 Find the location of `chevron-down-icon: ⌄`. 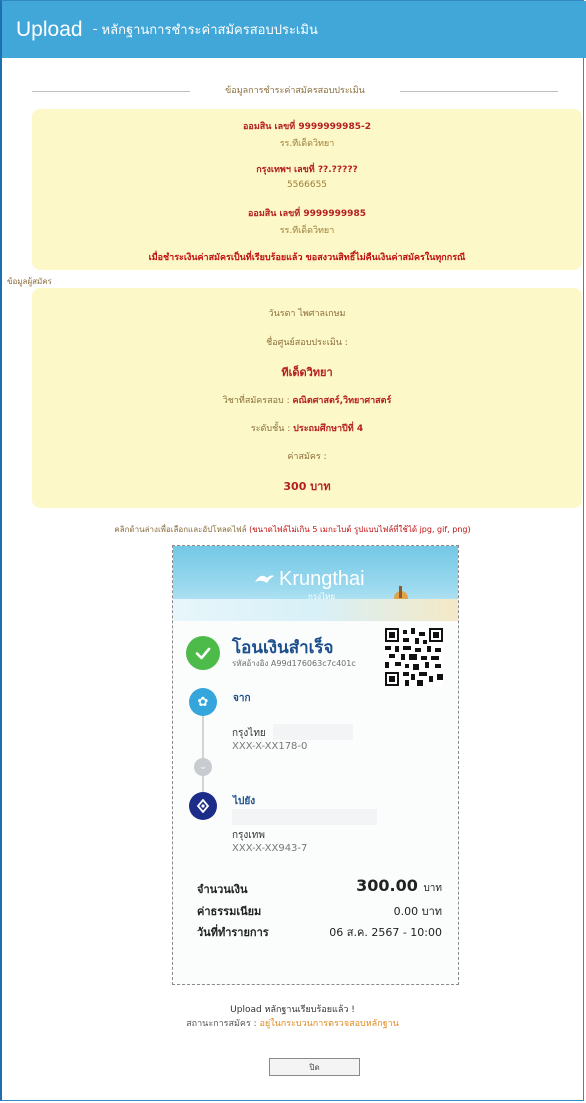

chevron-down-icon: ⌄ is located at coordinates (203, 767).